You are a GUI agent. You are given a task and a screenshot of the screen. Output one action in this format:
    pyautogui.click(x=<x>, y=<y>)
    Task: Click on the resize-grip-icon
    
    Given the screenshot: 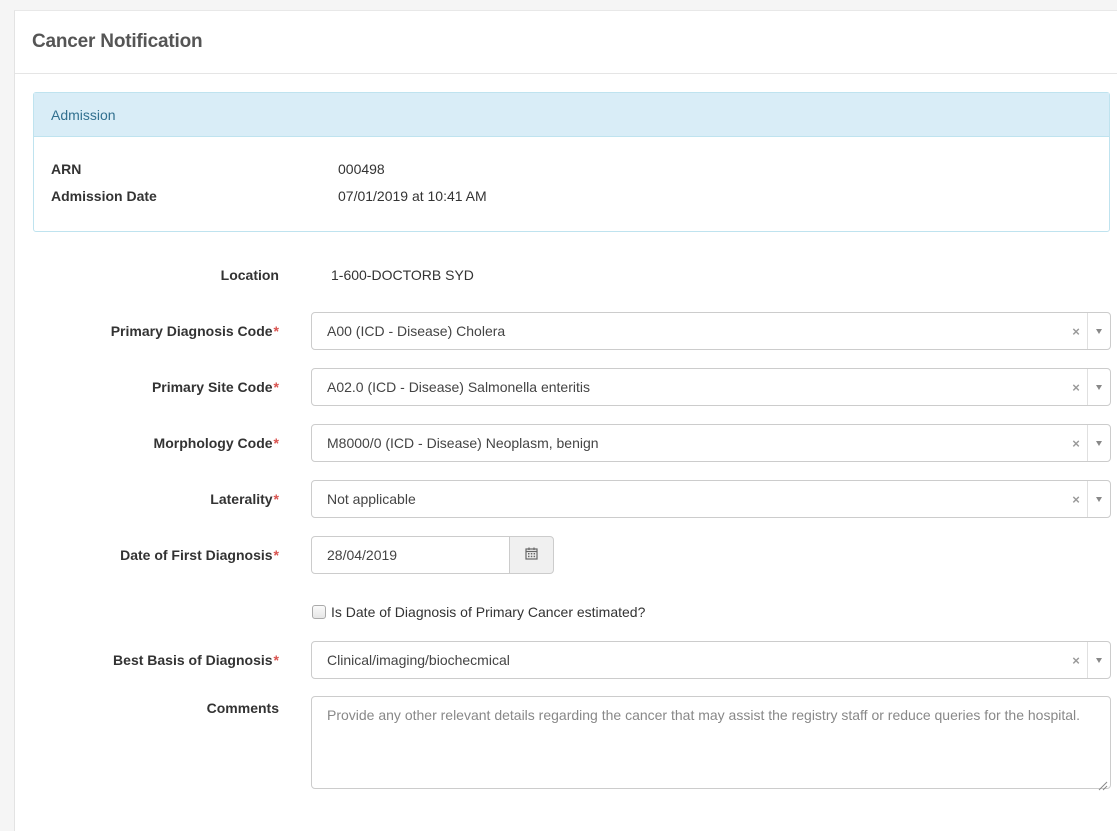 What is the action you would take?
    pyautogui.click(x=1103, y=783)
    